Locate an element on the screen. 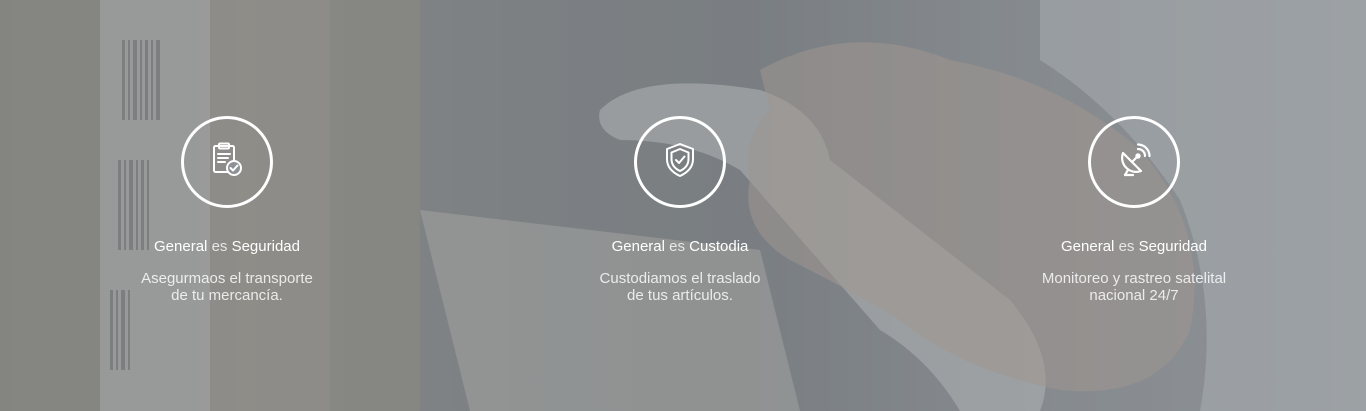  feature-description-line: nacional 24/7 is located at coordinates (1134, 295).